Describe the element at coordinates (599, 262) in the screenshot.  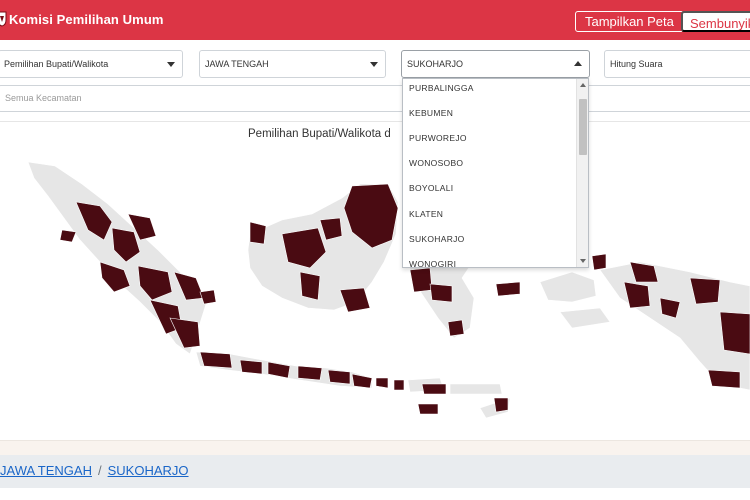
I see `maluku-highlight` at that location.